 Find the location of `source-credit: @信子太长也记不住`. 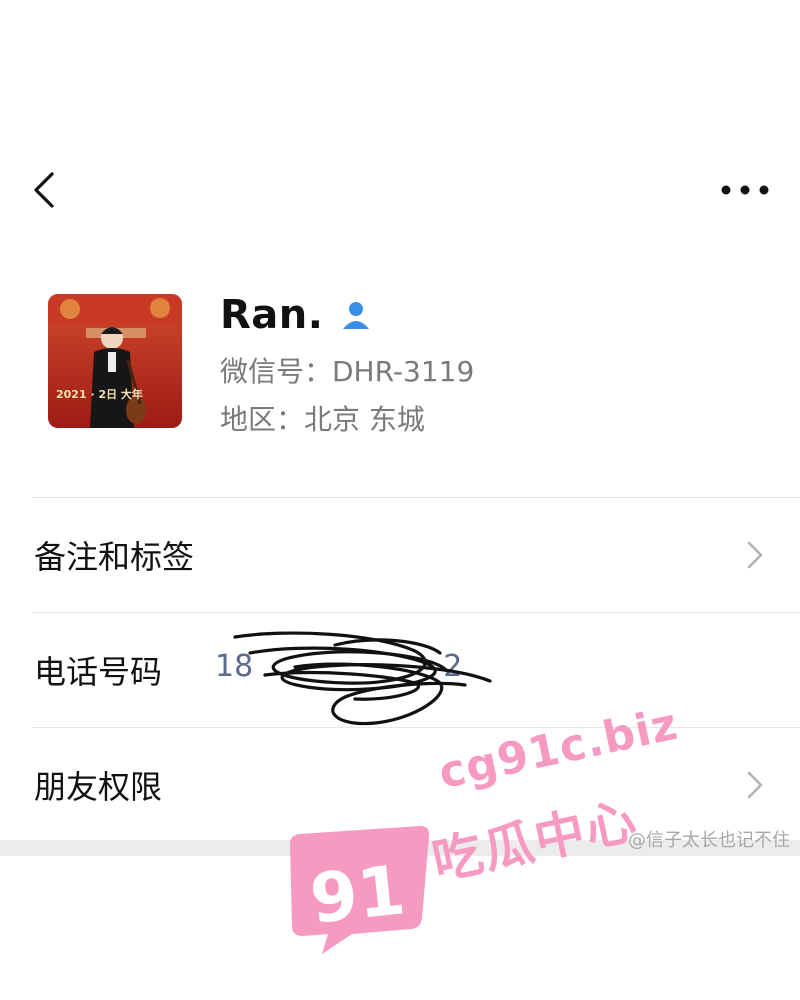

source-credit: @信子太长也记不住 is located at coordinates (709, 840).